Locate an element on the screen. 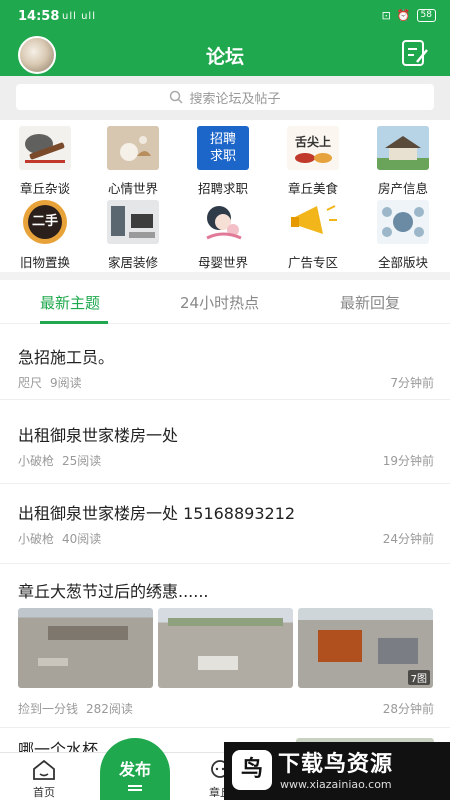 The image size is (450, 800). recruit-text-2: 求职 is located at coordinates (222, 156).